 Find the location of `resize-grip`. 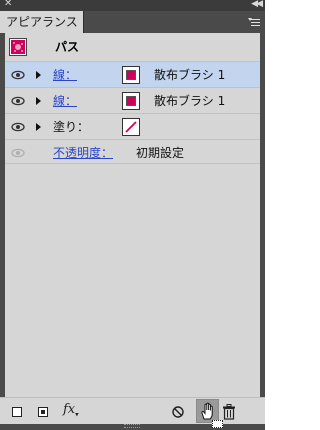

resize-grip is located at coordinates (132, 426).